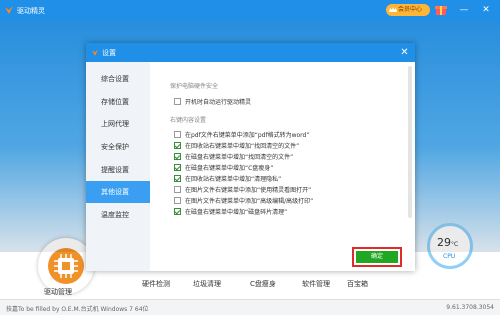 The width and height of the screenshot is (500, 315). Describe the element at coordinates (207, 284) in the screenshot. I see `tool-junk-clean: 垃圾清理` at that location.